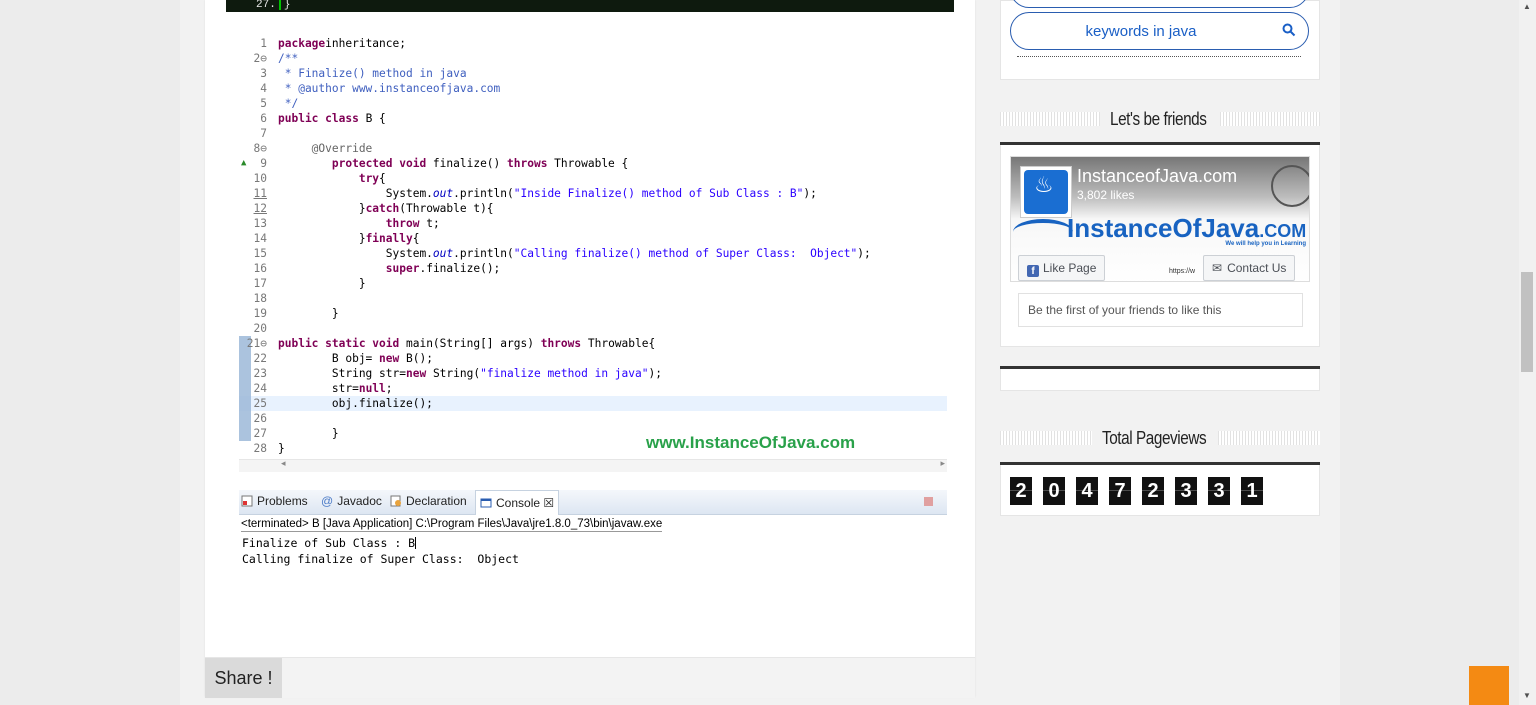  Describe the element at coordinates (260, 268) in the screenshot. I see `line-number: 16` at that location.